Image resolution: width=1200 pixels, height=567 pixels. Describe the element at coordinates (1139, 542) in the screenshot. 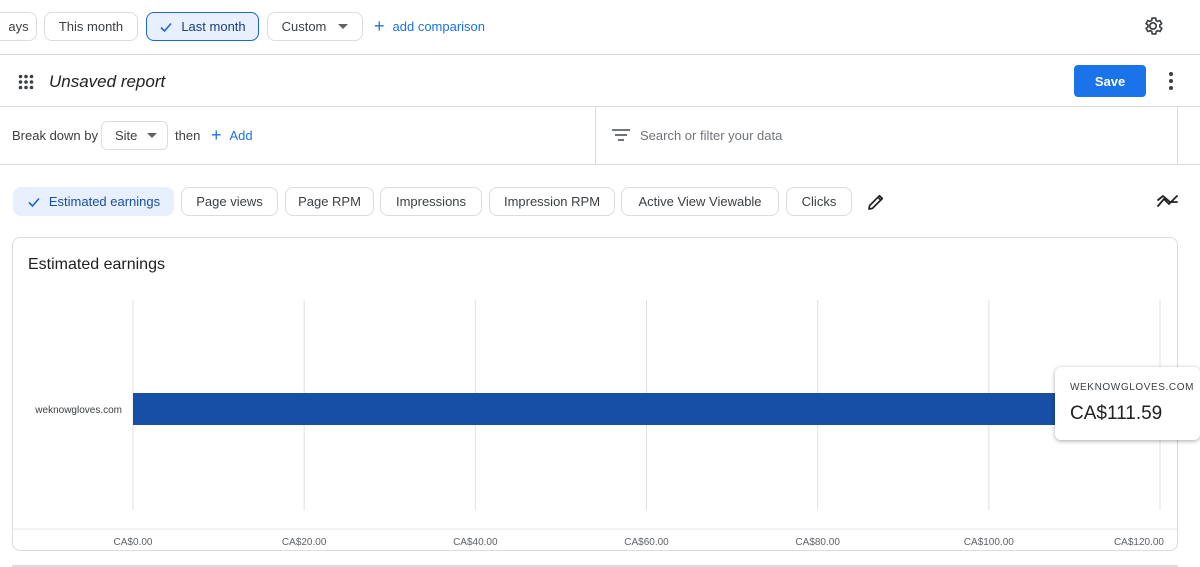

I see `x-tick-label: CA$120.00` at that location.